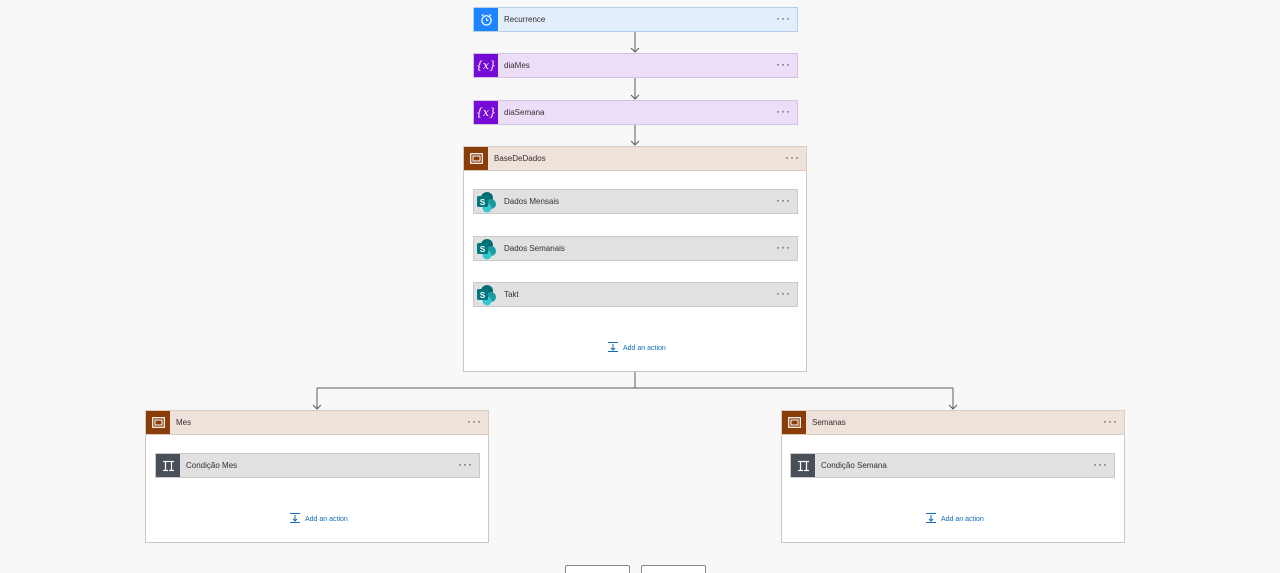 This screenshot has width=1280, height=573. What do you see at coordinates (783, 202) in the screenshot?
I see `dados-mensais-more-button: ···` at bounding box center [783, 202].